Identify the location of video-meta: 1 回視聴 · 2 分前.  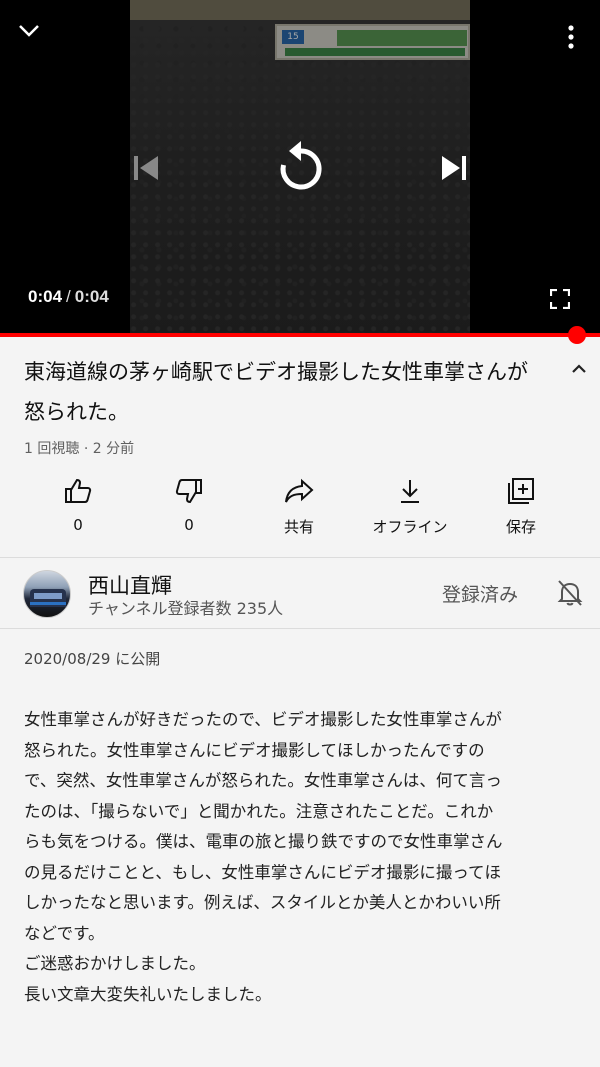
(79, 448).